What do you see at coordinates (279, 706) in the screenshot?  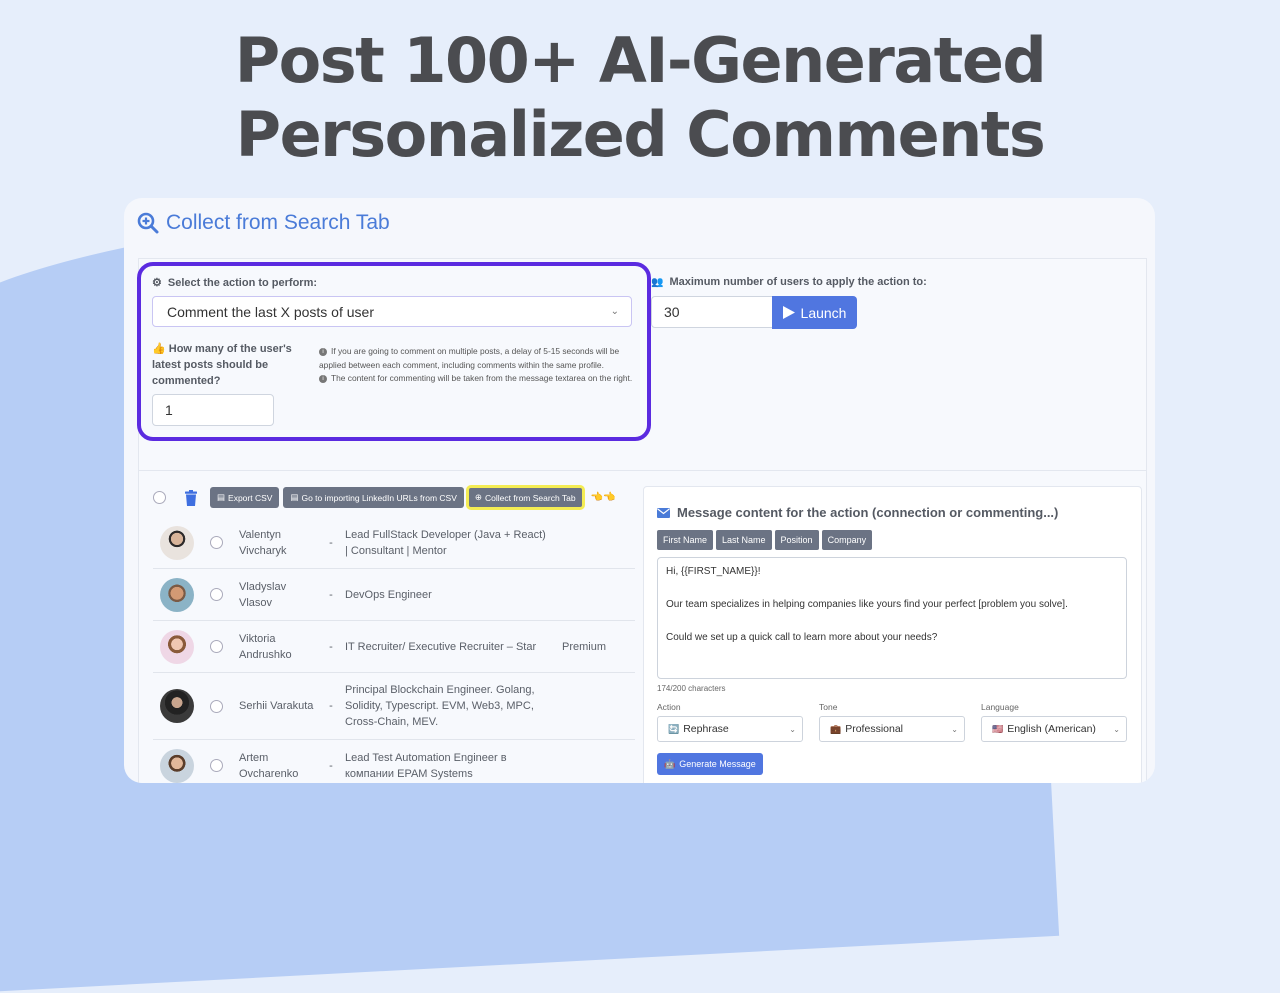 I see `user-name: Serhii Varakuta` at bounding box center [279, 706].